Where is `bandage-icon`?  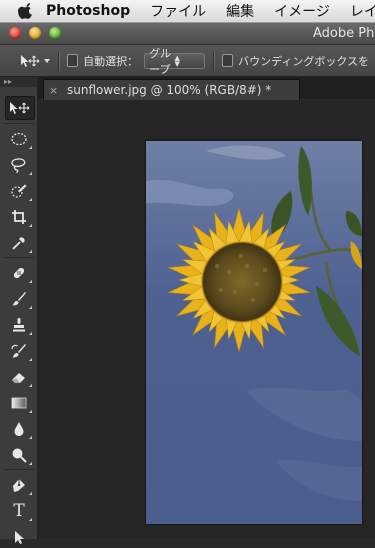 bandage-icon is located at coordinates (19, 273).